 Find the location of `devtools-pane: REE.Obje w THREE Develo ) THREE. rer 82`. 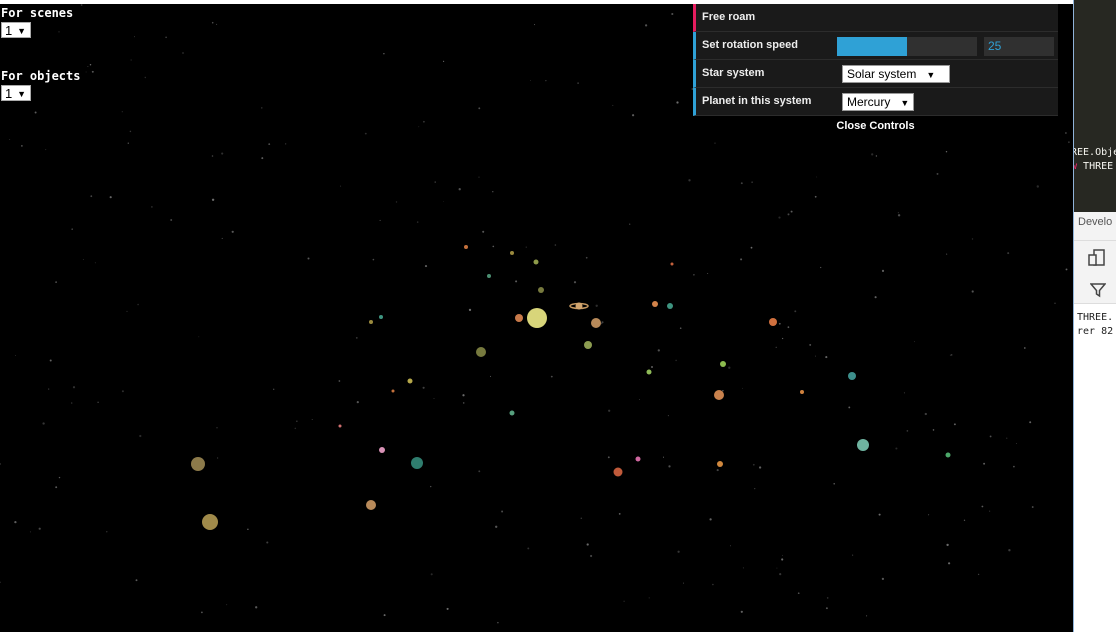

devtools-pane: REE.Obje w THREE Develo ) THREE. rer 82 is located at coordinates (1094, 316).